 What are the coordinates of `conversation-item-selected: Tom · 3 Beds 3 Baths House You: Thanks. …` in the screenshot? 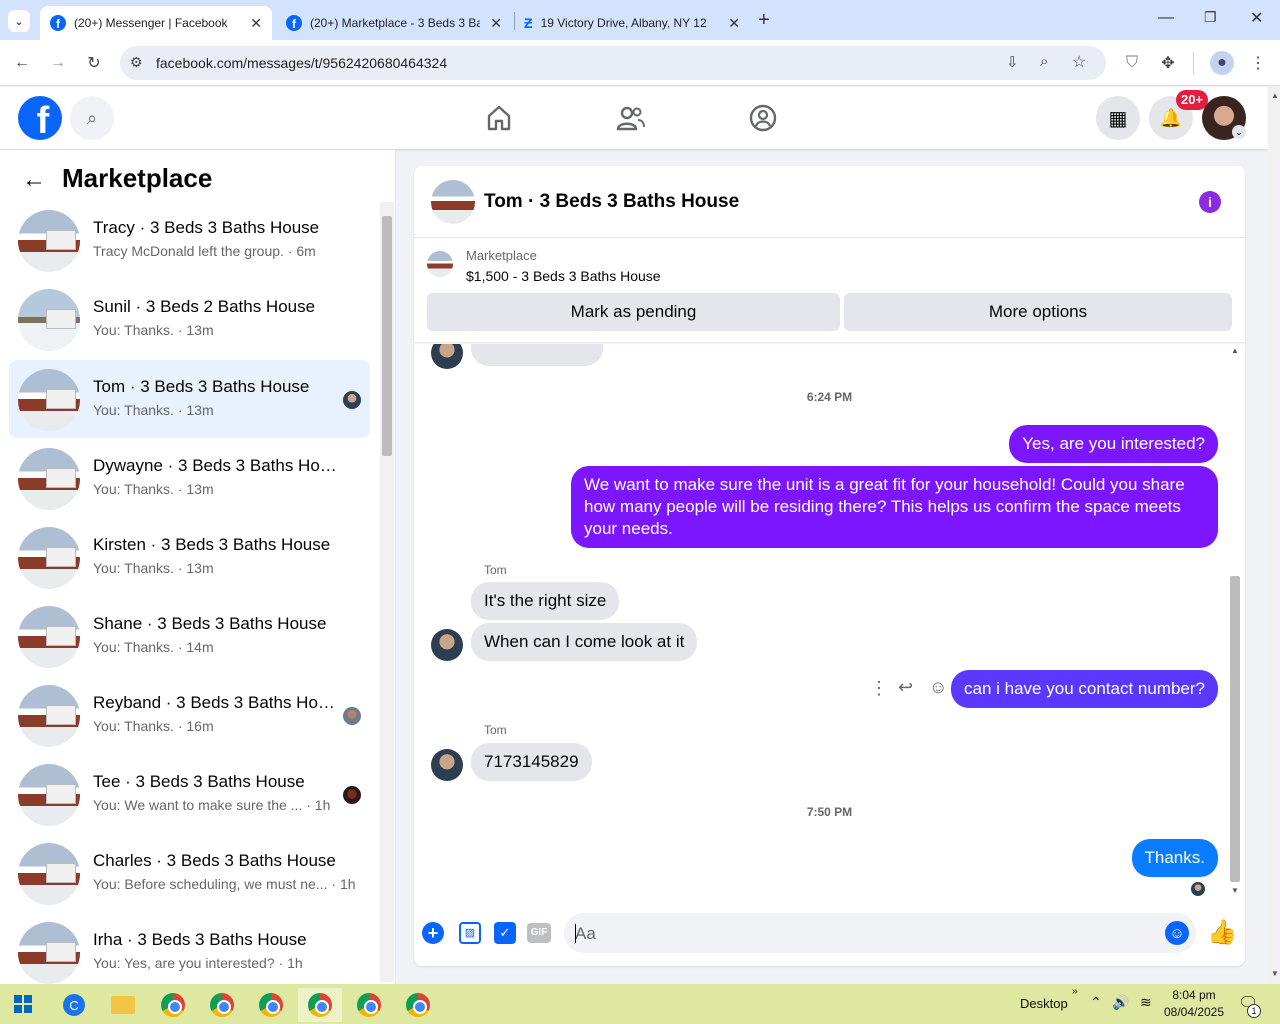 It's located at (189, 399).